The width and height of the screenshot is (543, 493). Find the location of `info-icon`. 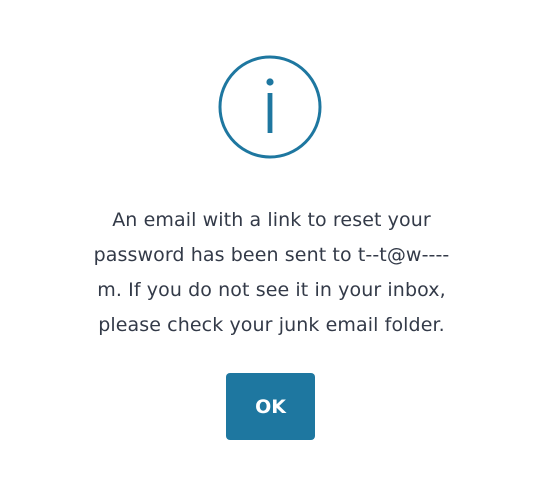

info-icon is located at coordinates (270, 107).